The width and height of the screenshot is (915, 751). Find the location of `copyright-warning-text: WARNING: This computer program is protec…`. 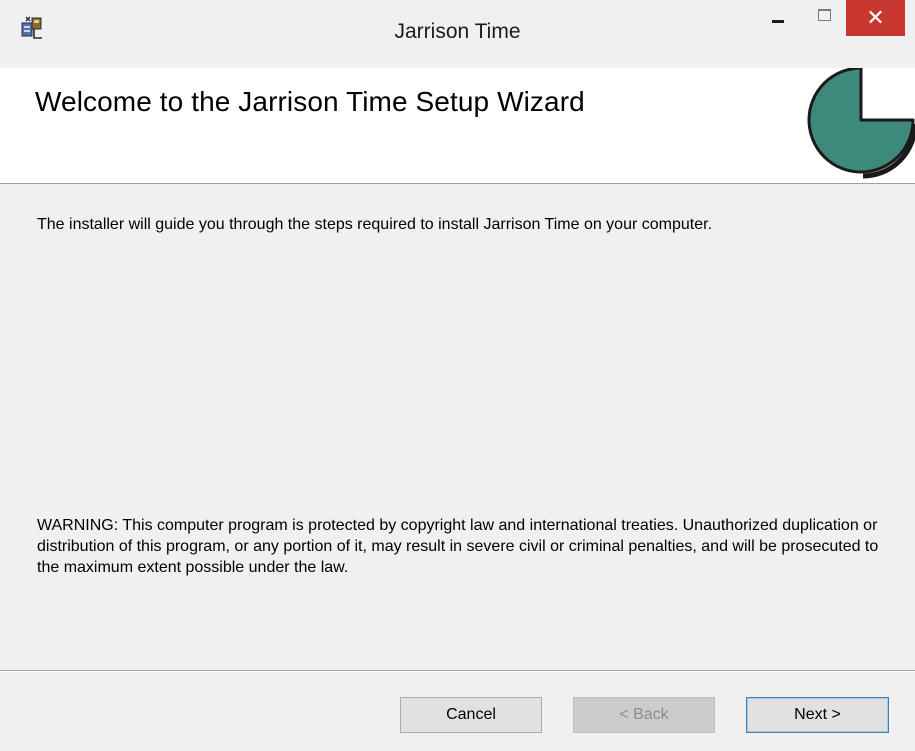

copyright-warning-text: WARNING: This computer program is protec… is located at coordinates (458, 546).